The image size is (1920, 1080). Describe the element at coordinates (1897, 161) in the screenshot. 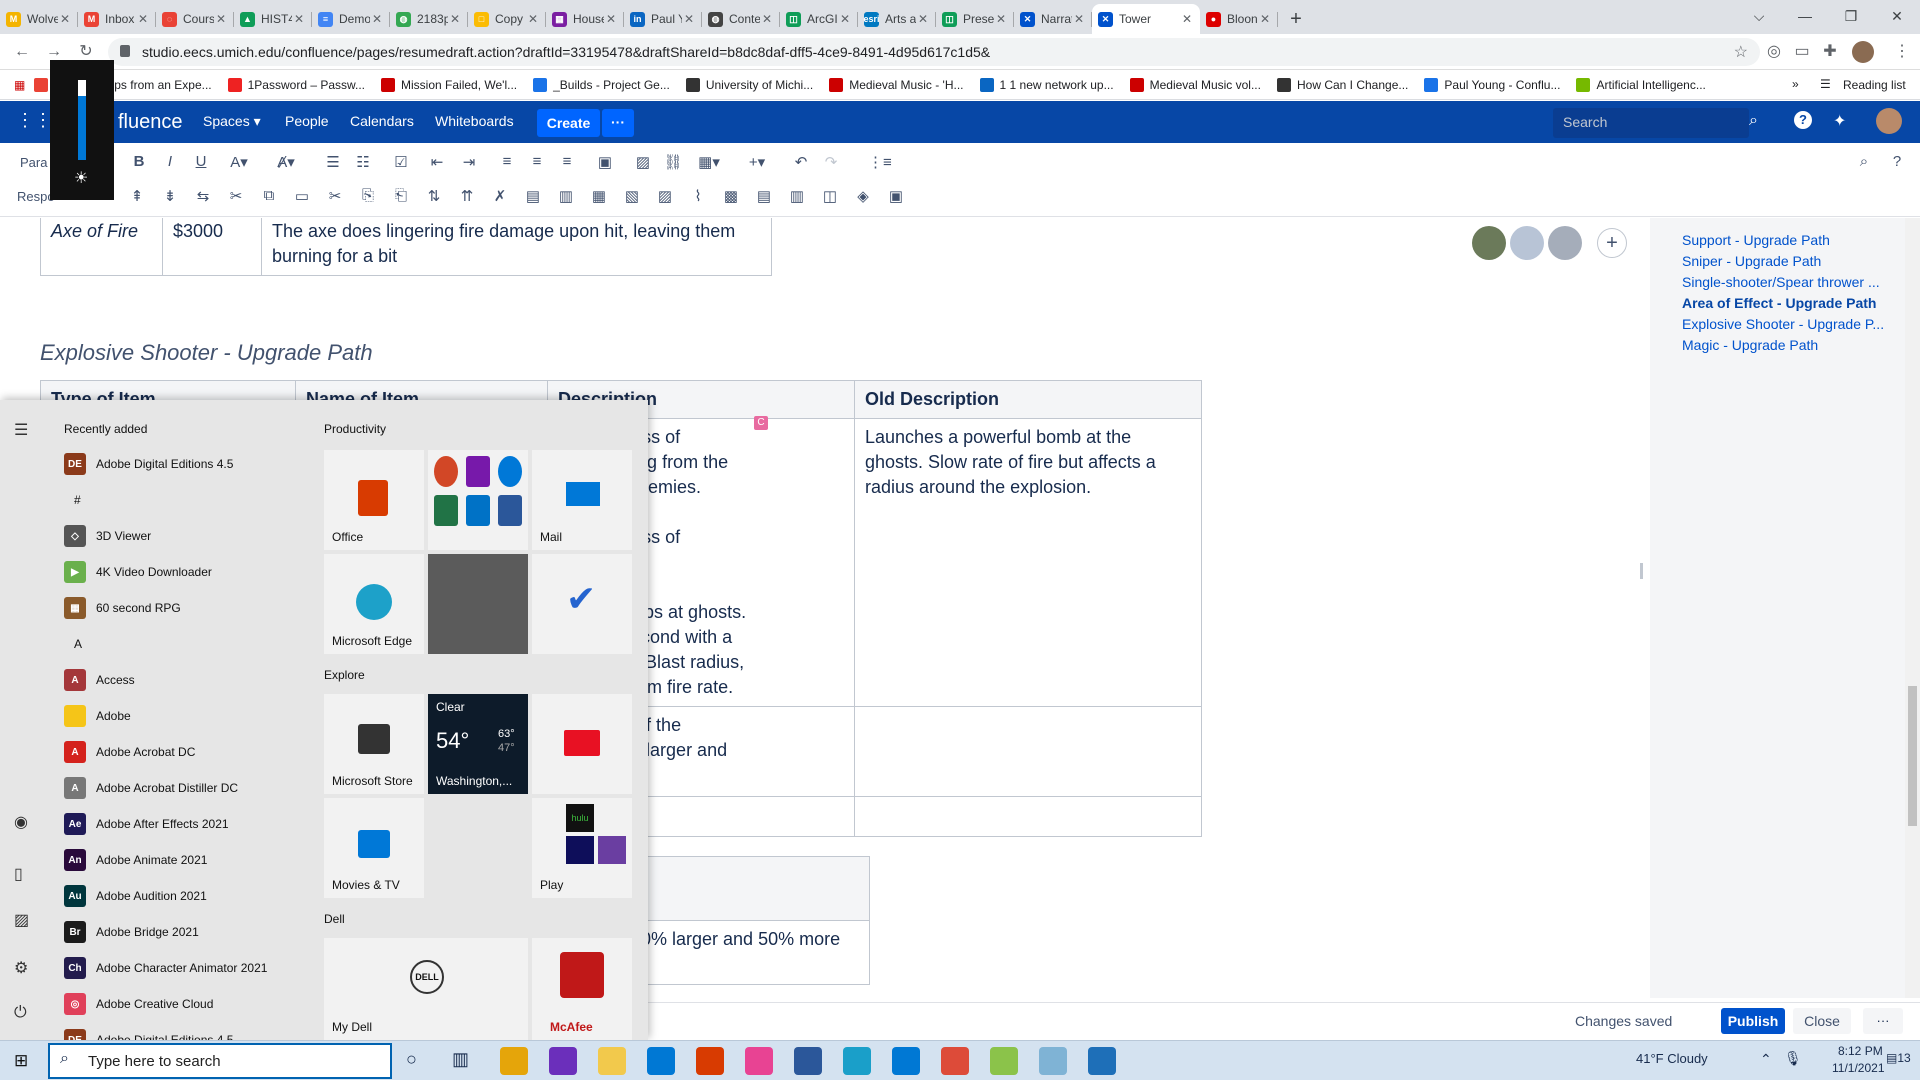

I see `toolbar-help-icon: ?` at that location.